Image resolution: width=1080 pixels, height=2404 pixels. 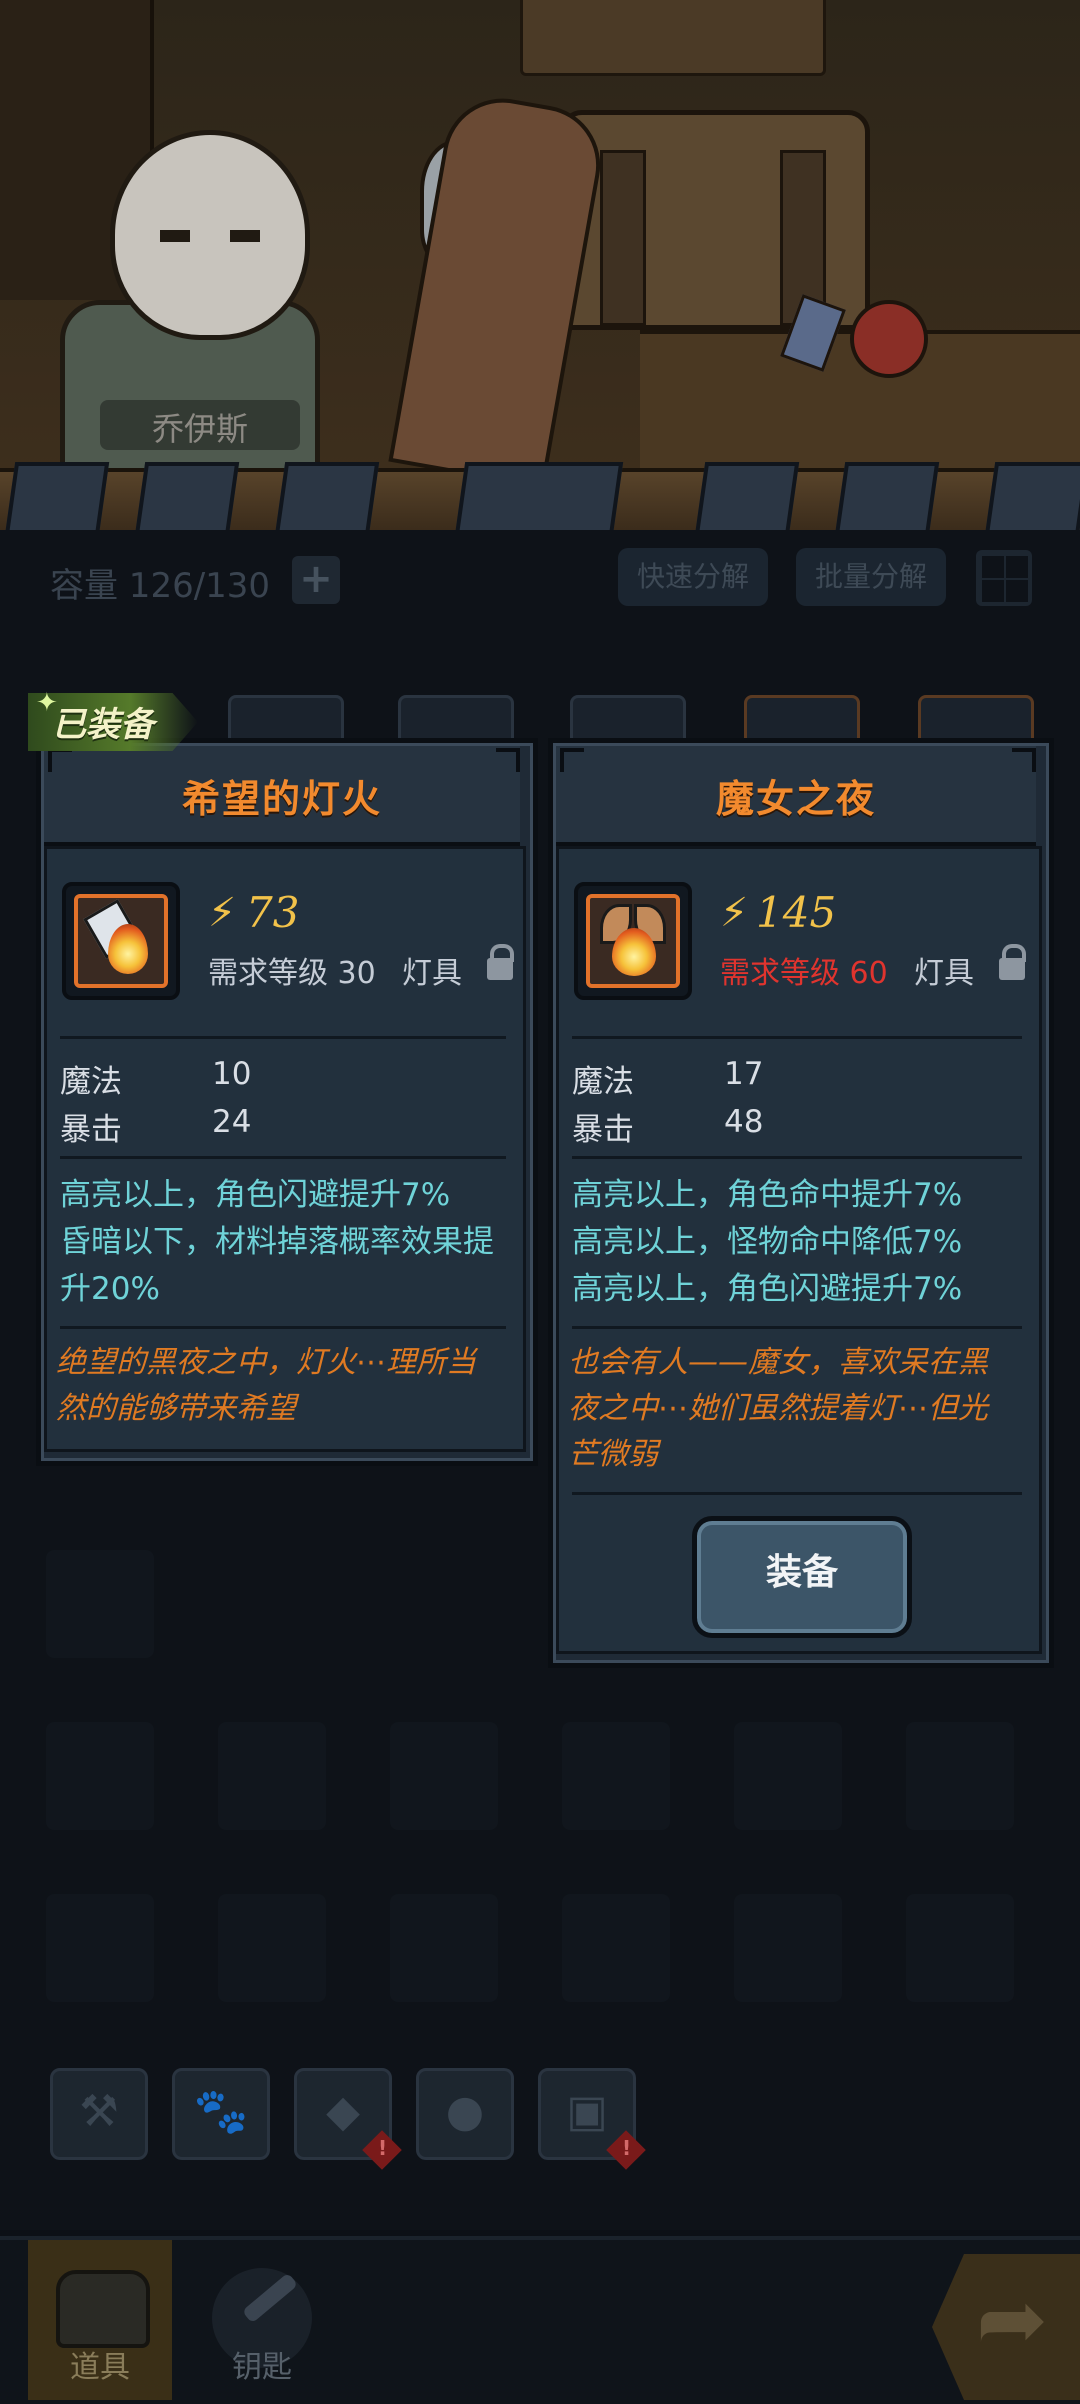 I want to click on arm, so click(x=499, y=279).